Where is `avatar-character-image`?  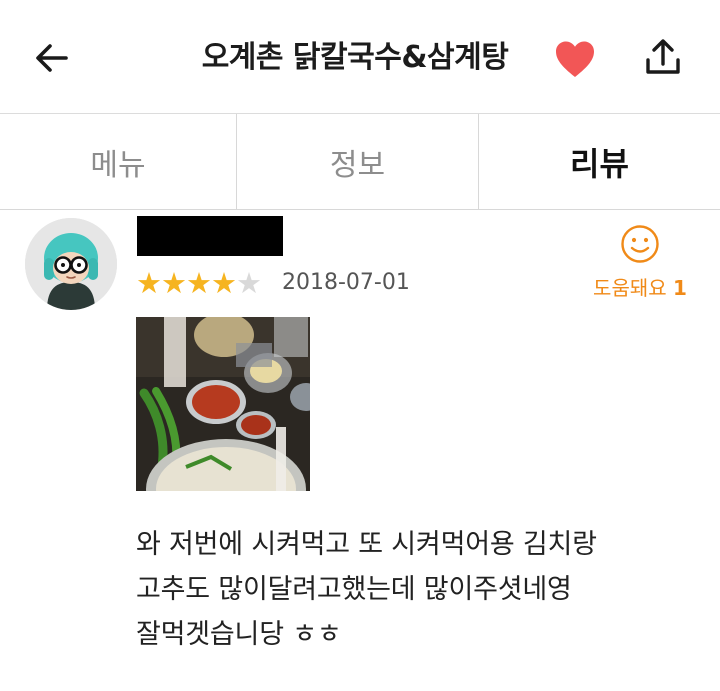 avatar-character-image is located at coordinates (71, 264).